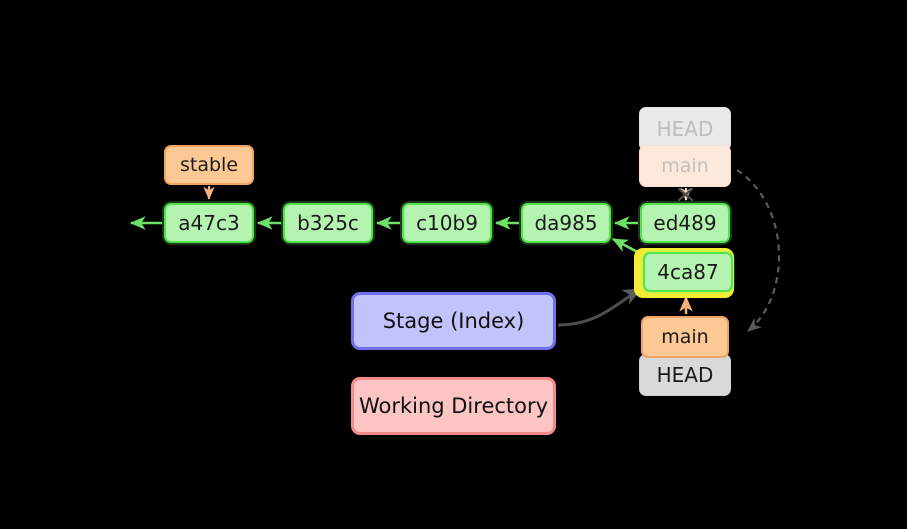  Describe the element at coordinates (685, 375) in the screenshot. I see `head-label: HEAD` at that location.